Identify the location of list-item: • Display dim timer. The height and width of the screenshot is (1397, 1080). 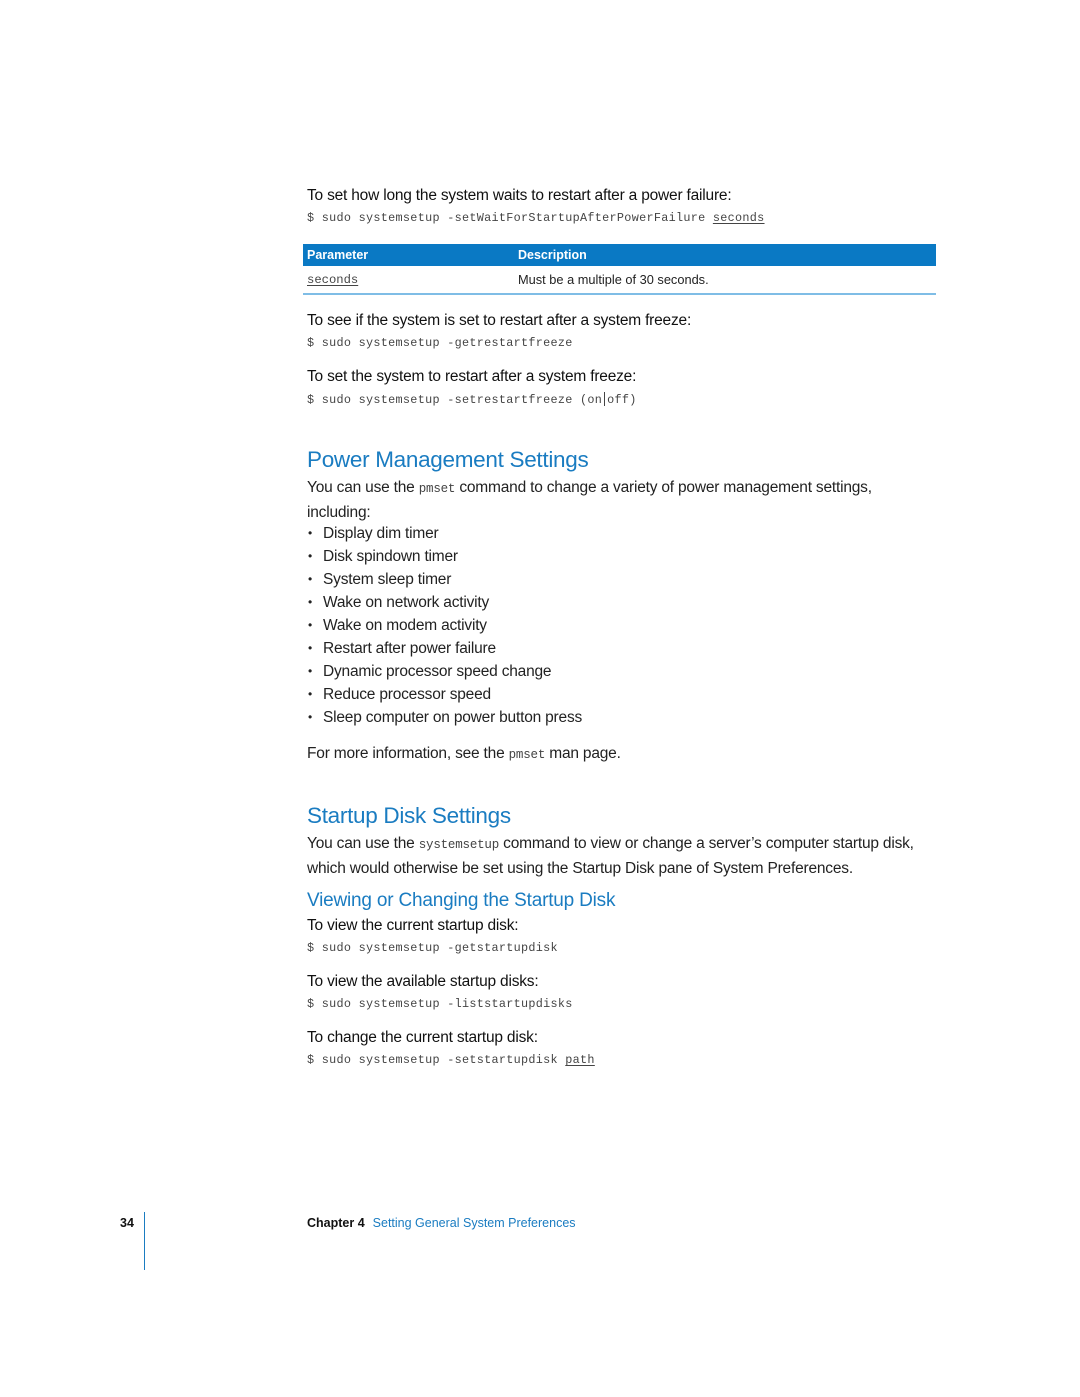
(444, 533).